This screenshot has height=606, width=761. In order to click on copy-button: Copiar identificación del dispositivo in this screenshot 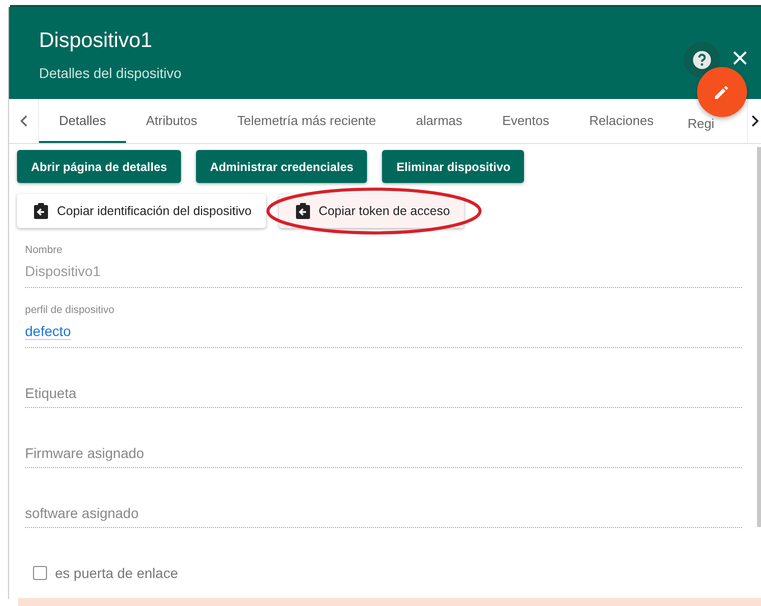, I will do `click(141, 211)`.